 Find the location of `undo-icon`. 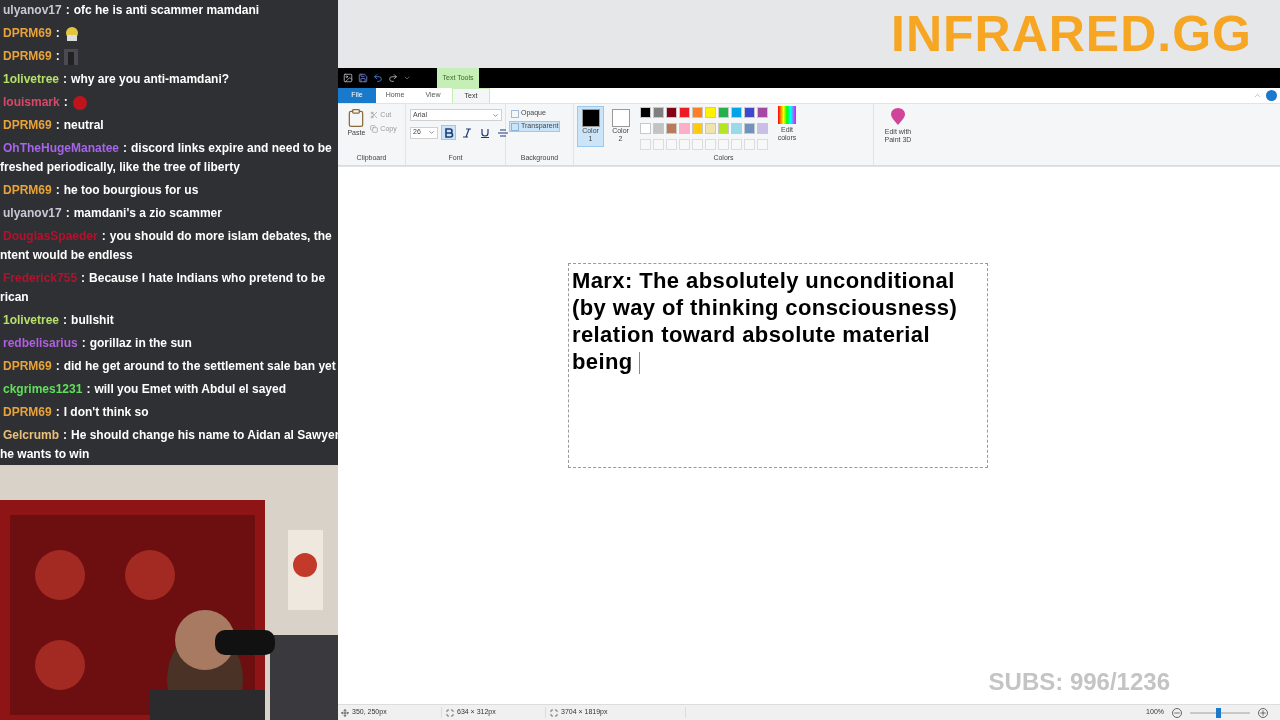

undo-icon is located at coordinates (378, 78).